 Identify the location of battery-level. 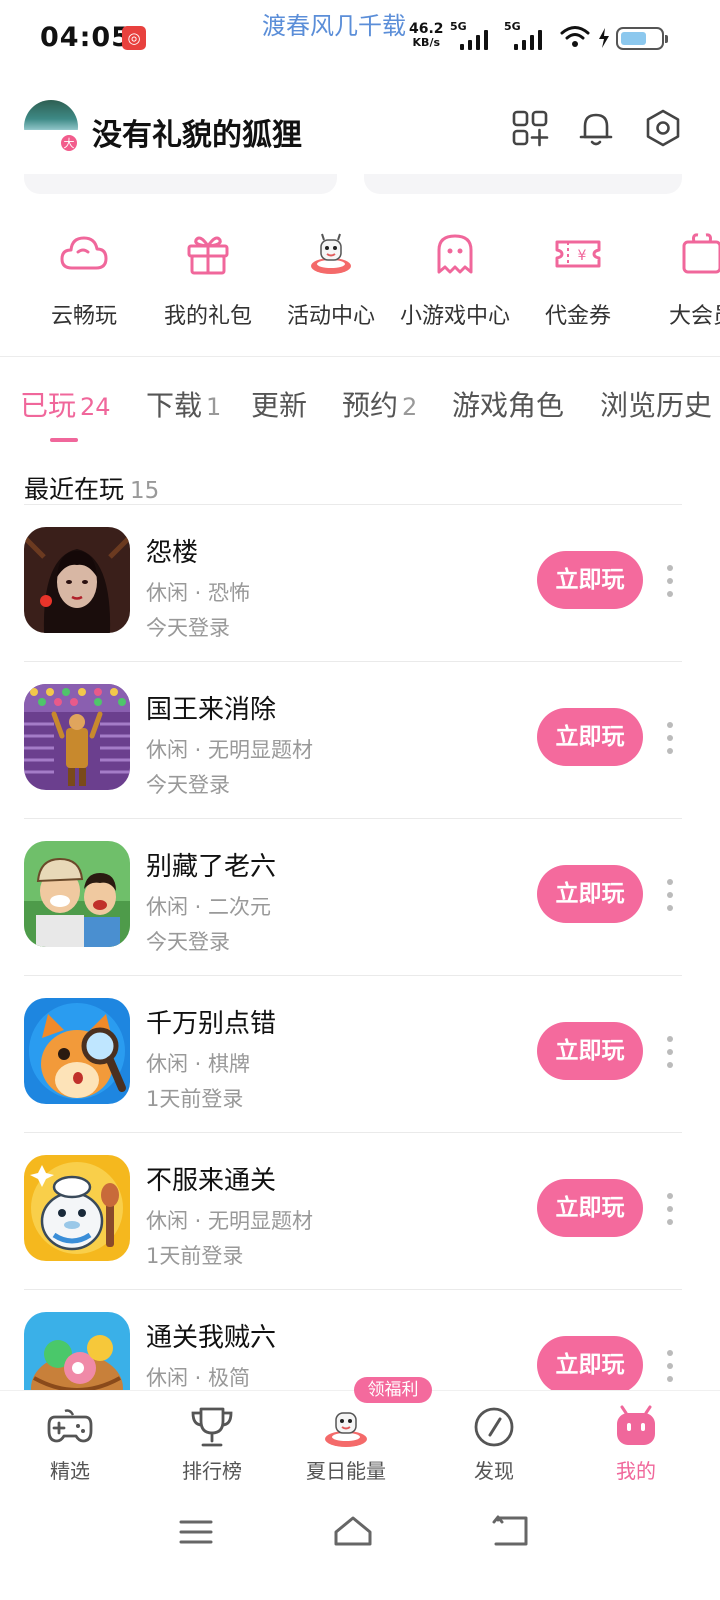
(633, 38).